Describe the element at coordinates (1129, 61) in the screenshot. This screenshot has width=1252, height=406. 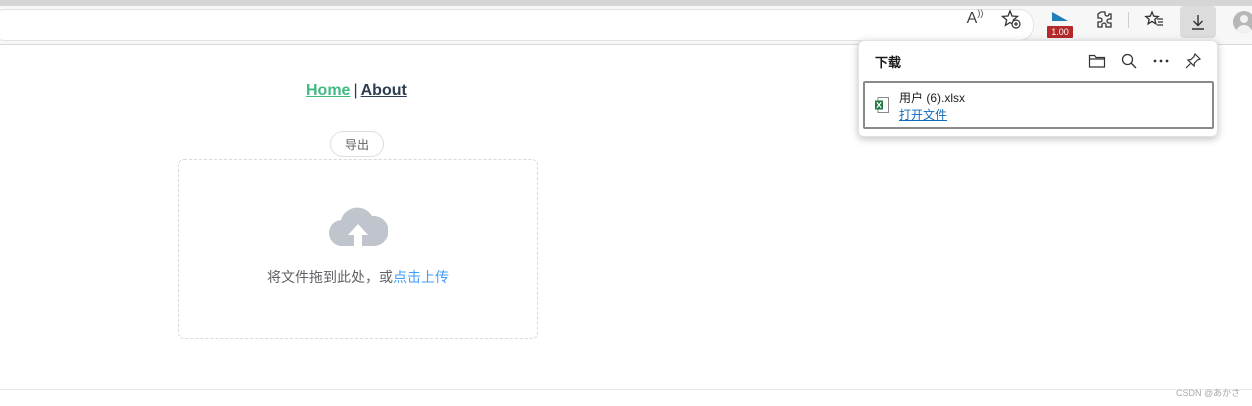
I see `search-icon` at that location.